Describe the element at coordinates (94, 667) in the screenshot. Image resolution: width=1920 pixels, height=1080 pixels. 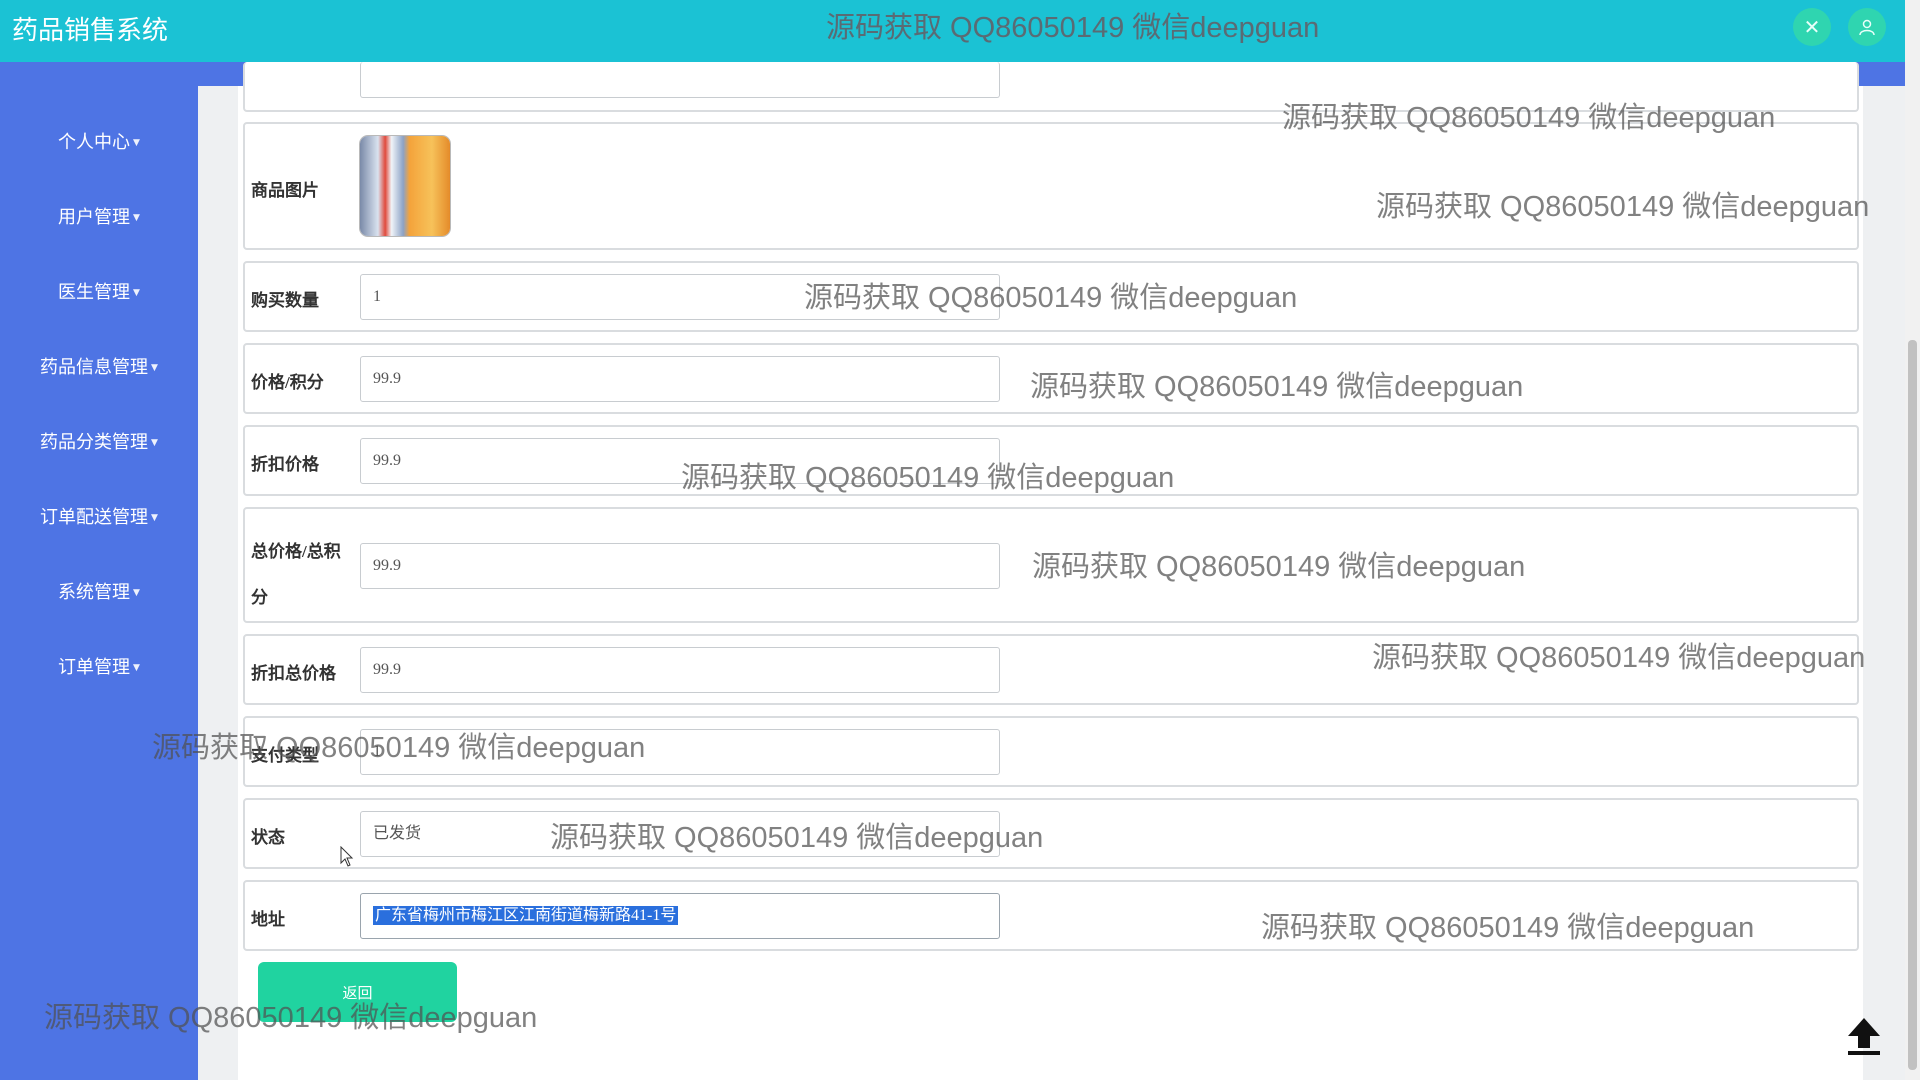
I see `sidebar-item-label: 订单管理` at that location.